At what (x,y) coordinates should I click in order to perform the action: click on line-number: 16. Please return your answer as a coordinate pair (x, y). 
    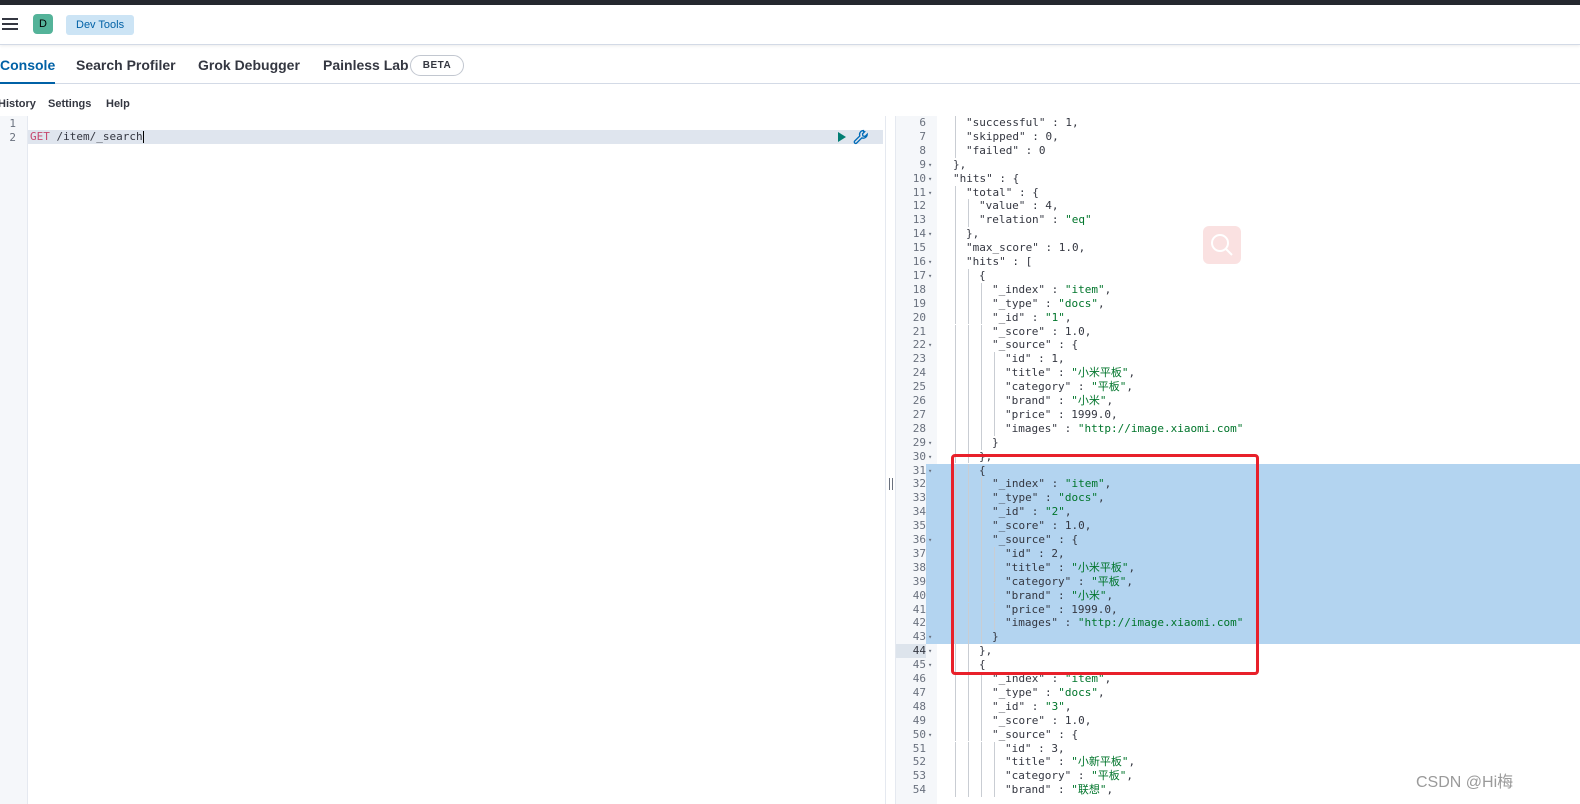
    Looking at the image, I should click on (919, 261).